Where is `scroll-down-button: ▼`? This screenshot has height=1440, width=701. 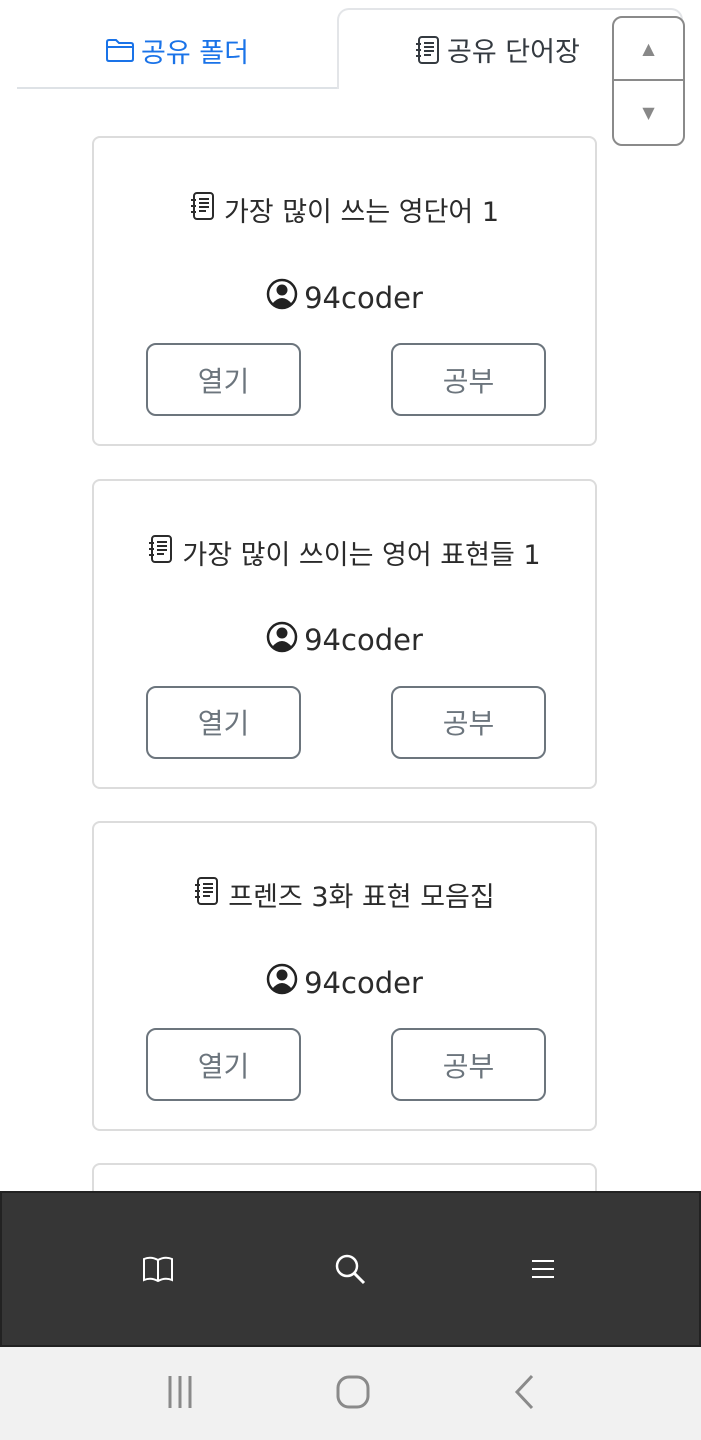 scroll-down-button: ▼ is located at coordinates (648, 112).